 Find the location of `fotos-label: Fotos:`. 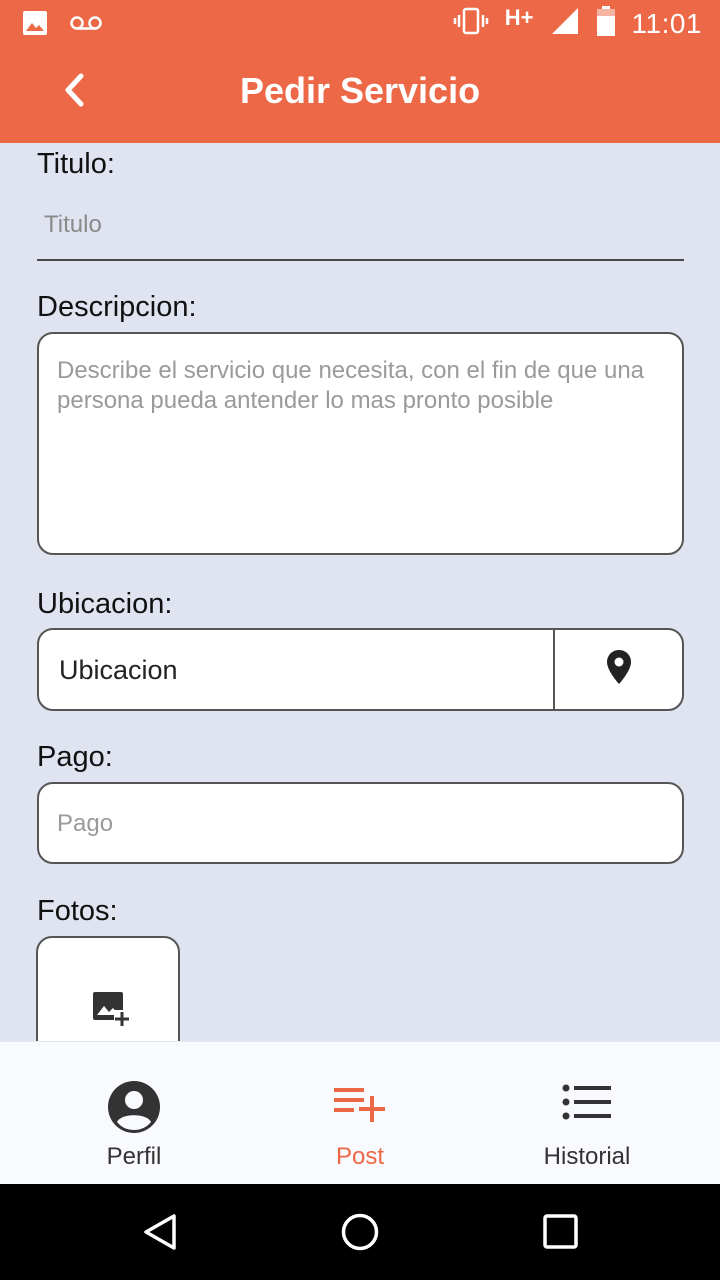

fotos-label: Fotos: is located at coordinates (77, 911).